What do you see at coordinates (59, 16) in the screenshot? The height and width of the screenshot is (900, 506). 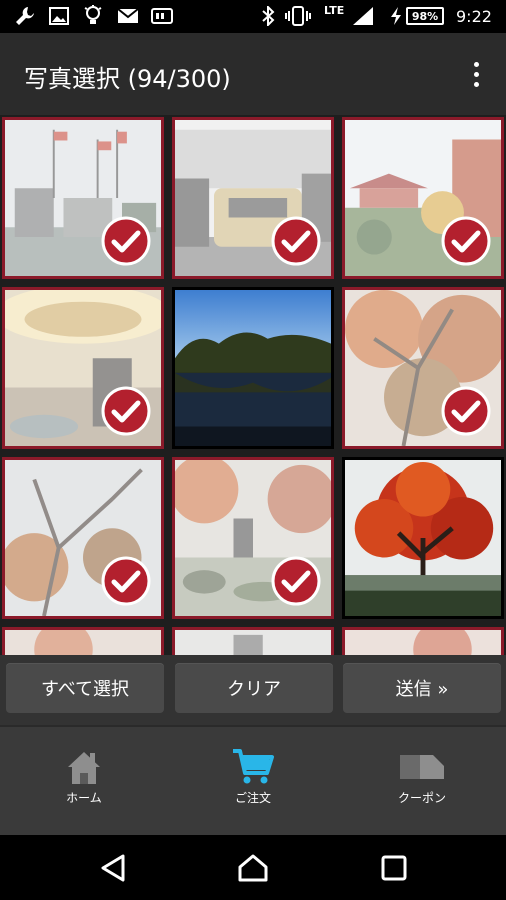 I see `image-icon` at bounding box center [59, 16].